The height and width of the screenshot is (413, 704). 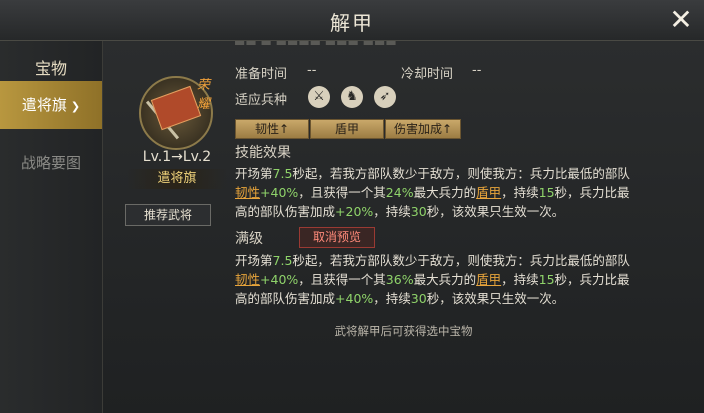 I want to click on sidebar-header-treasure: 宝物, so click(x=50, y=68).